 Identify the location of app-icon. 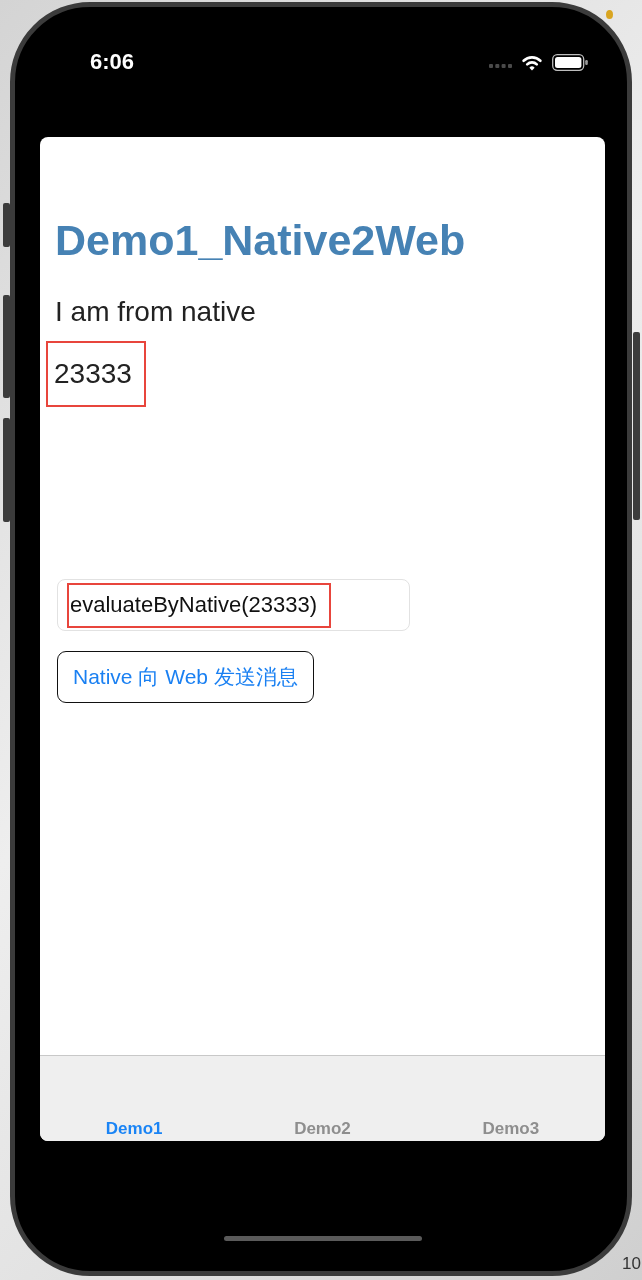
(609, 14).